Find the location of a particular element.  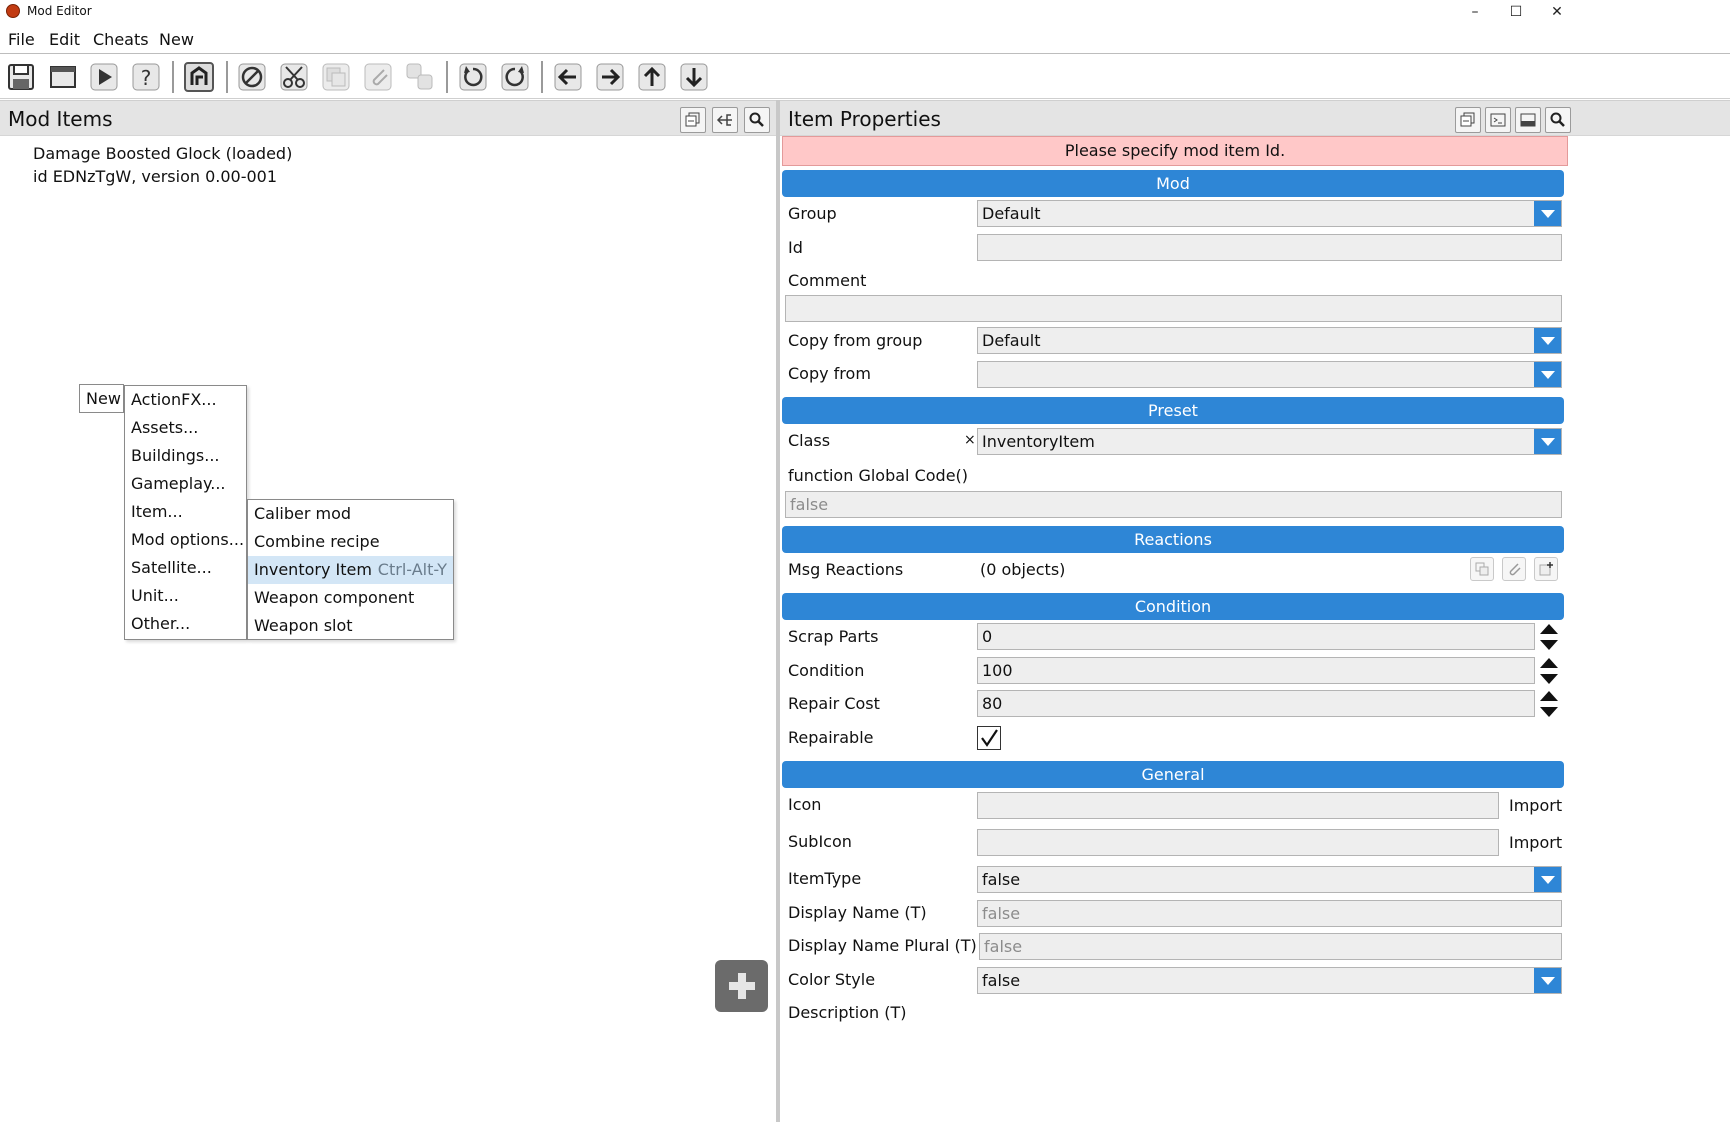

menu-edit: Edit is located at coordinates (64, 39).